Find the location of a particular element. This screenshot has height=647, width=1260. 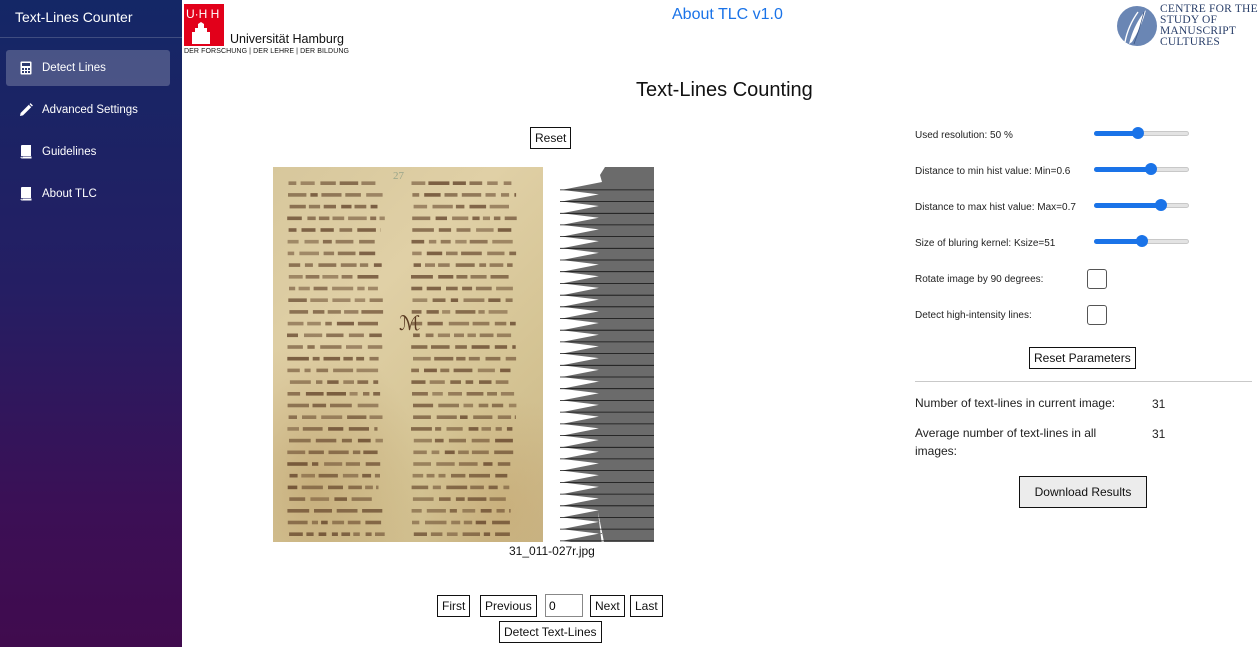

sidebar-item-guidelines: Guidelines is located at coordinates (88, 152).